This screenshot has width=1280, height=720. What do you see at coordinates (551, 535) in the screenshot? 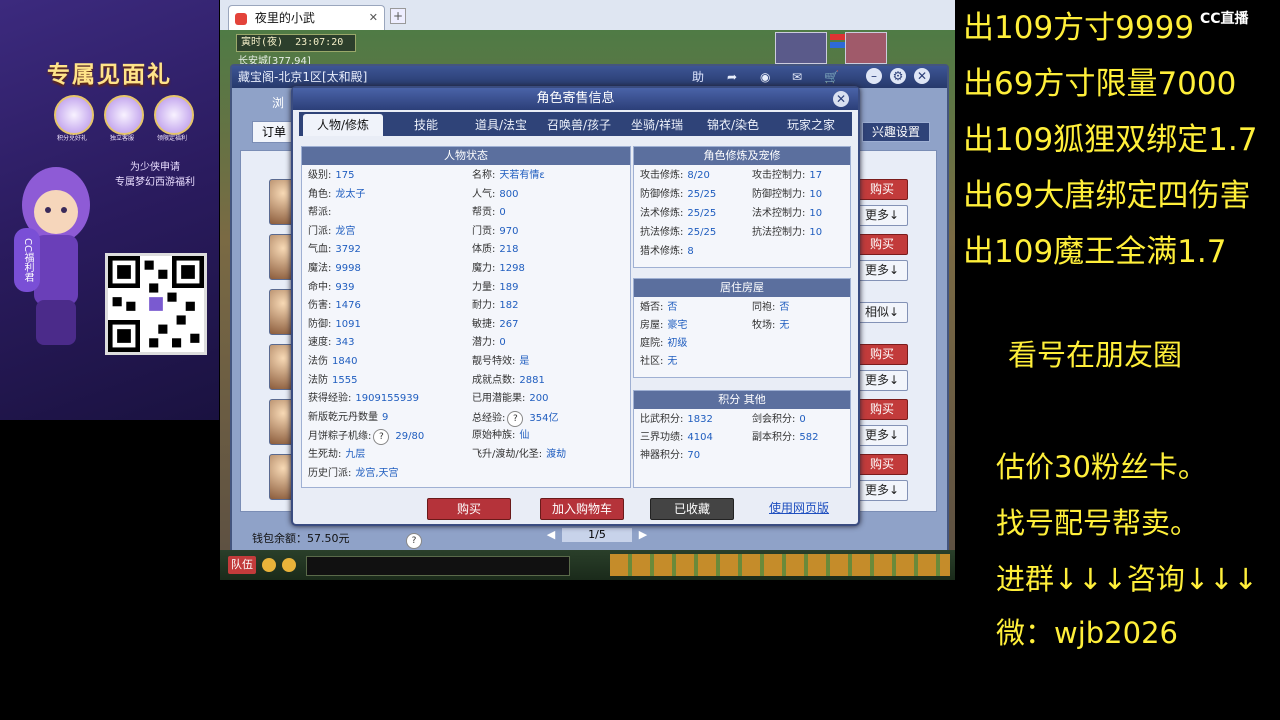
I see `prev-page-icon: ◀` at bounding box center [551, 535].